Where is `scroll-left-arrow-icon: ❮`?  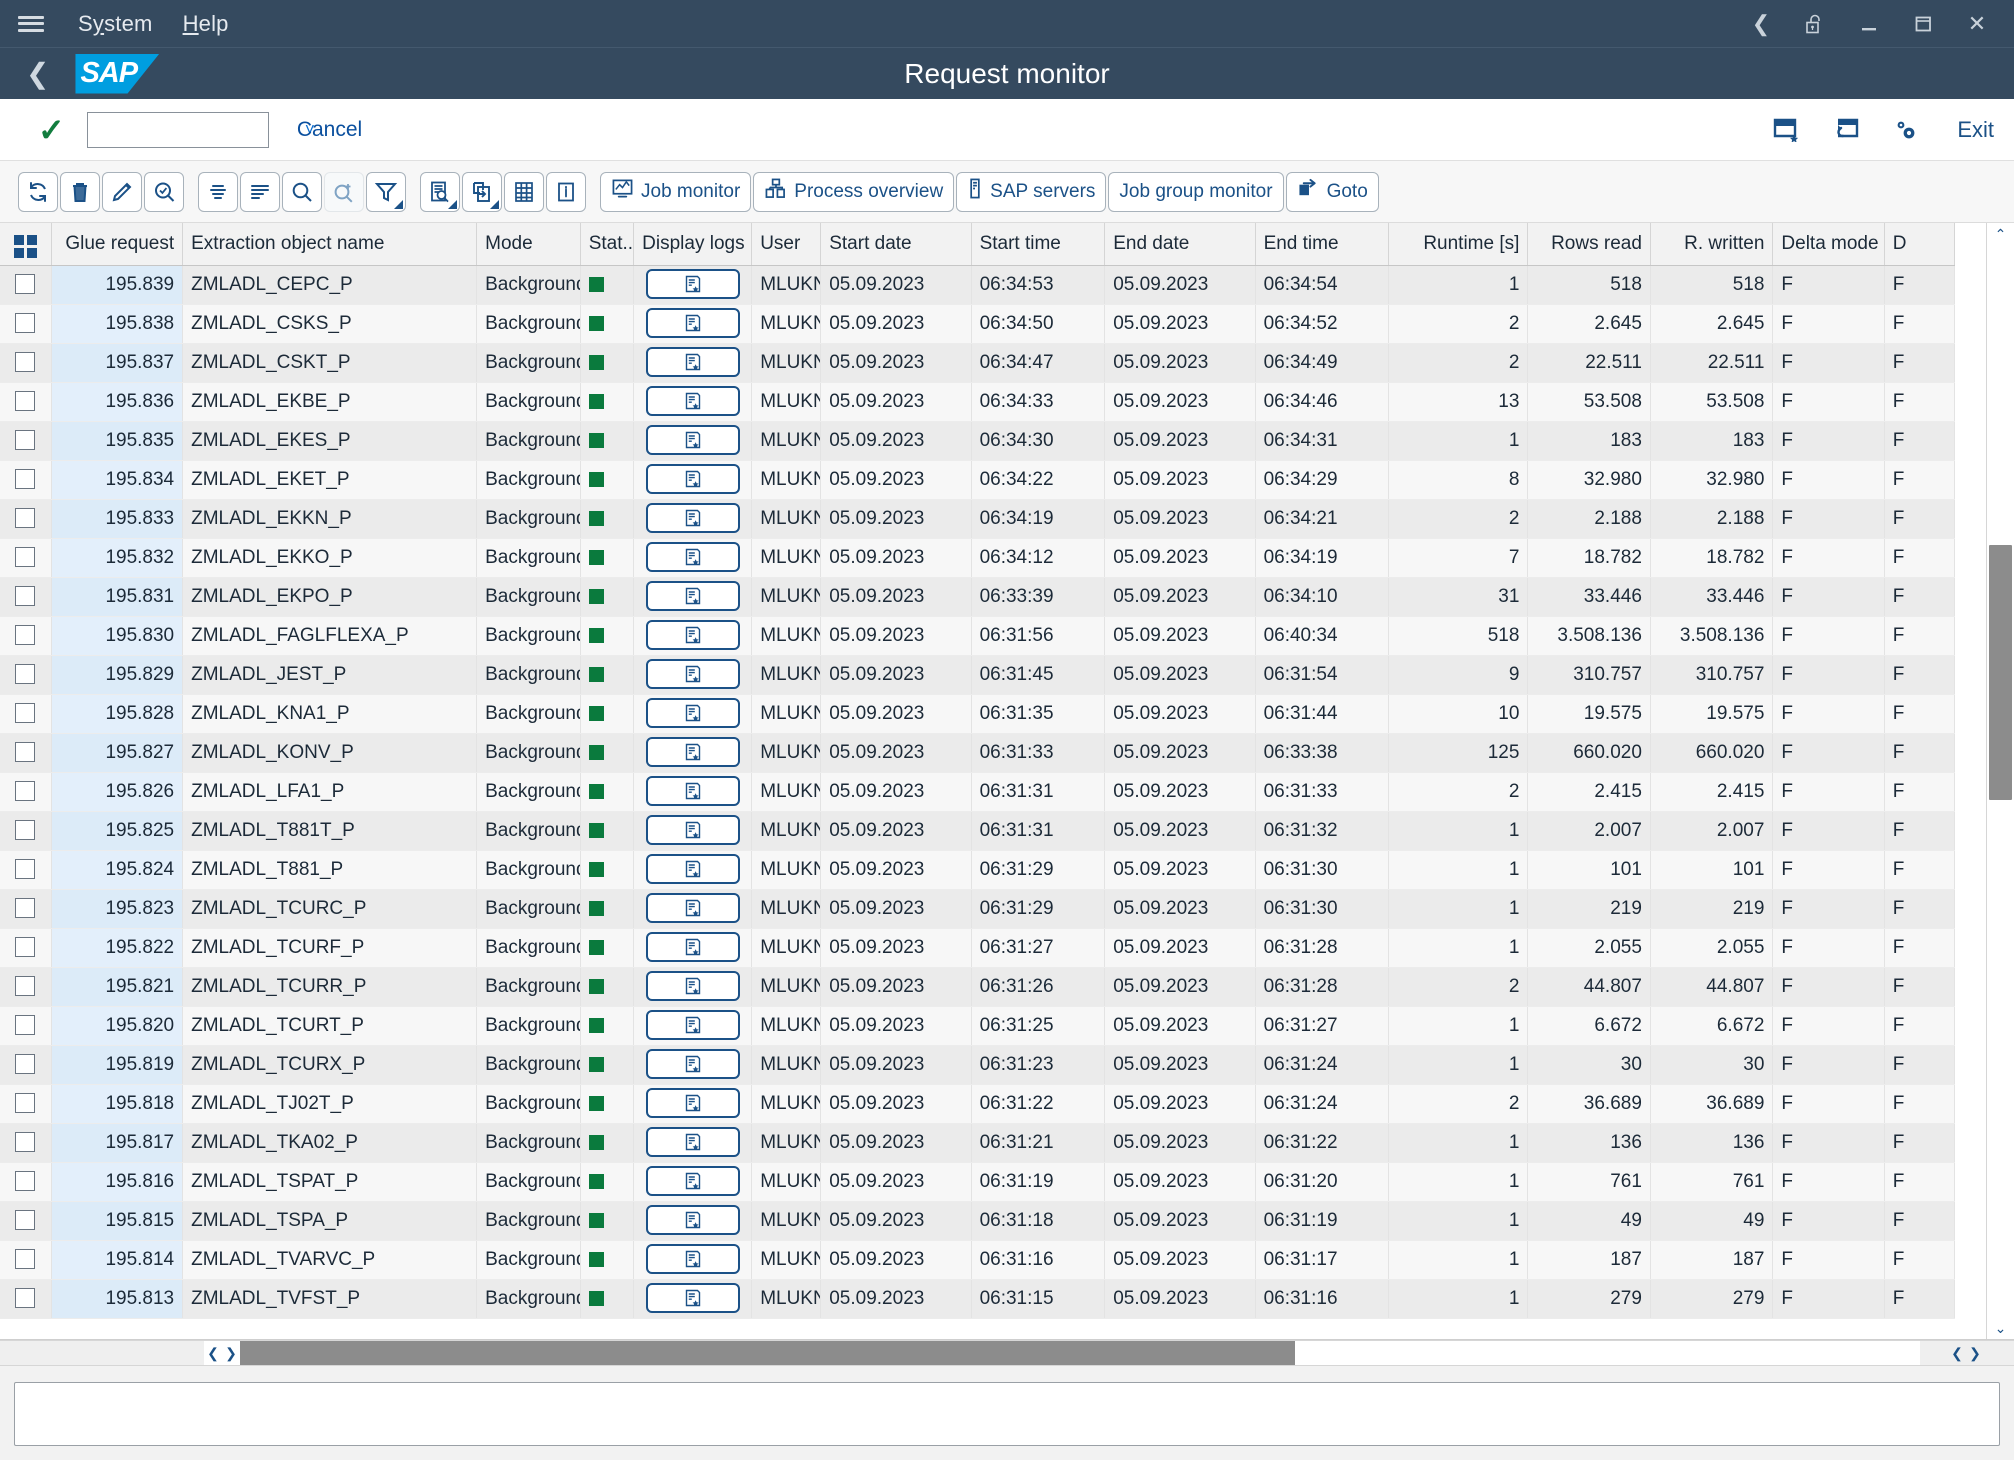 scroll-left-arrow-icon: ❮ is located at coordinates (213, 1353).